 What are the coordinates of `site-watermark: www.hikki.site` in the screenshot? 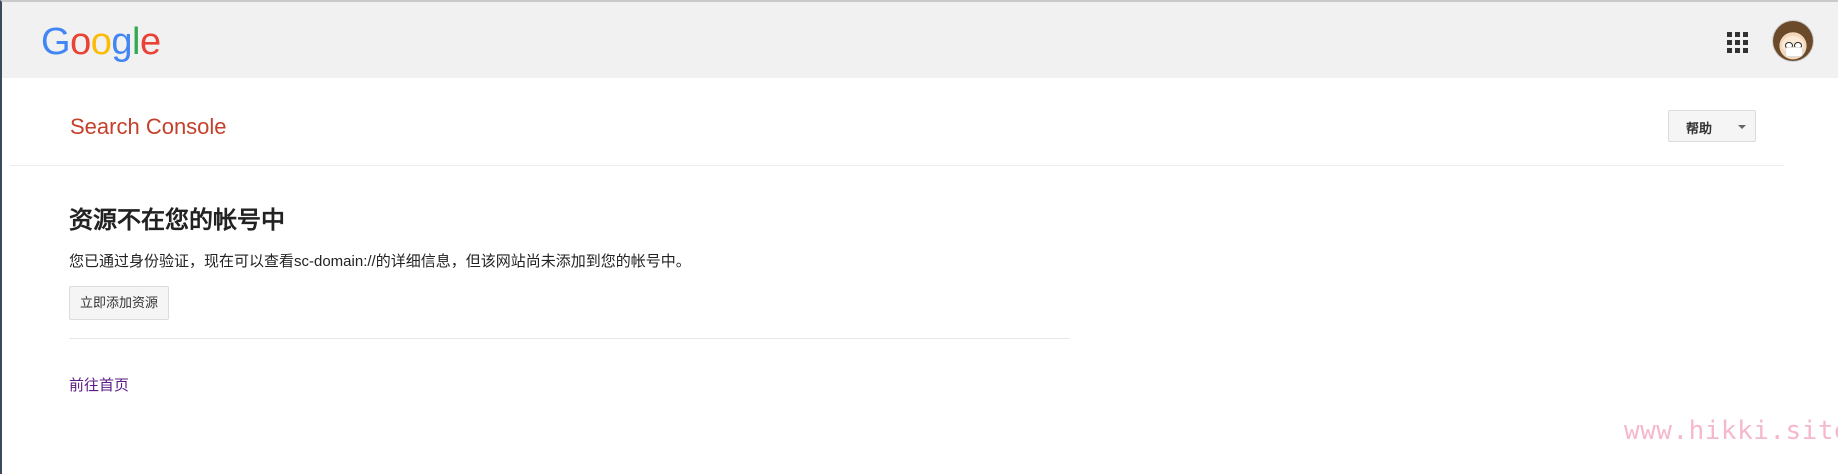 It's located at (1731, 431).